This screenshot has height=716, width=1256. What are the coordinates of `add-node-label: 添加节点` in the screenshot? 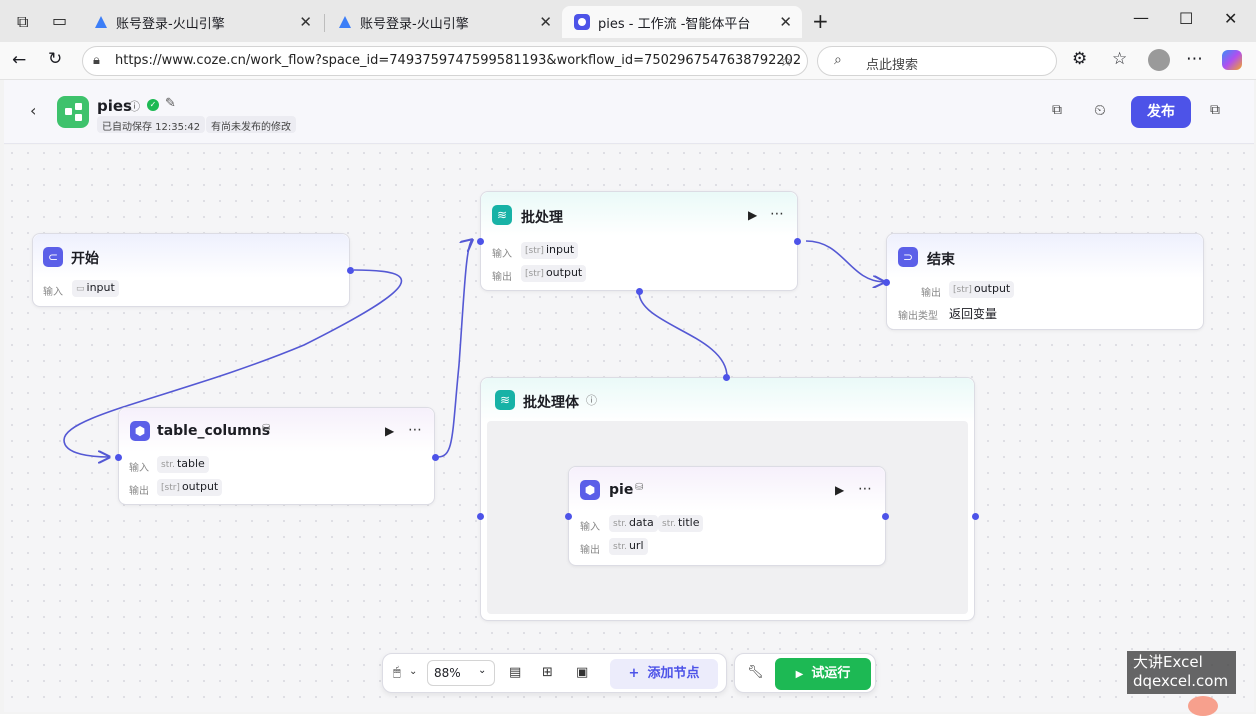 It's located at (673, 673).